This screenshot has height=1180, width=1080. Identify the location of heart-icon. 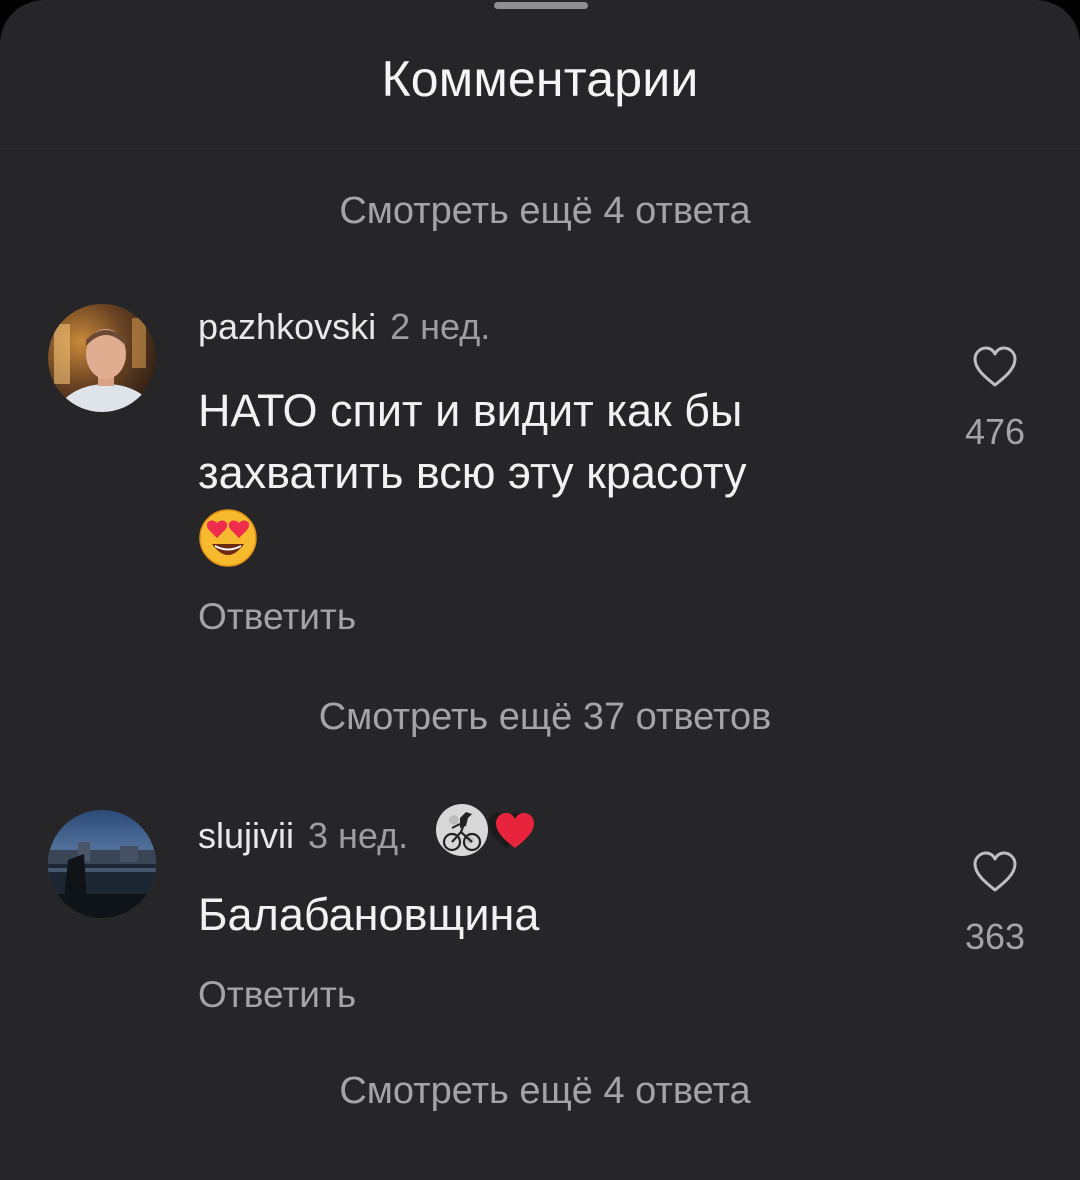
(511, 834).